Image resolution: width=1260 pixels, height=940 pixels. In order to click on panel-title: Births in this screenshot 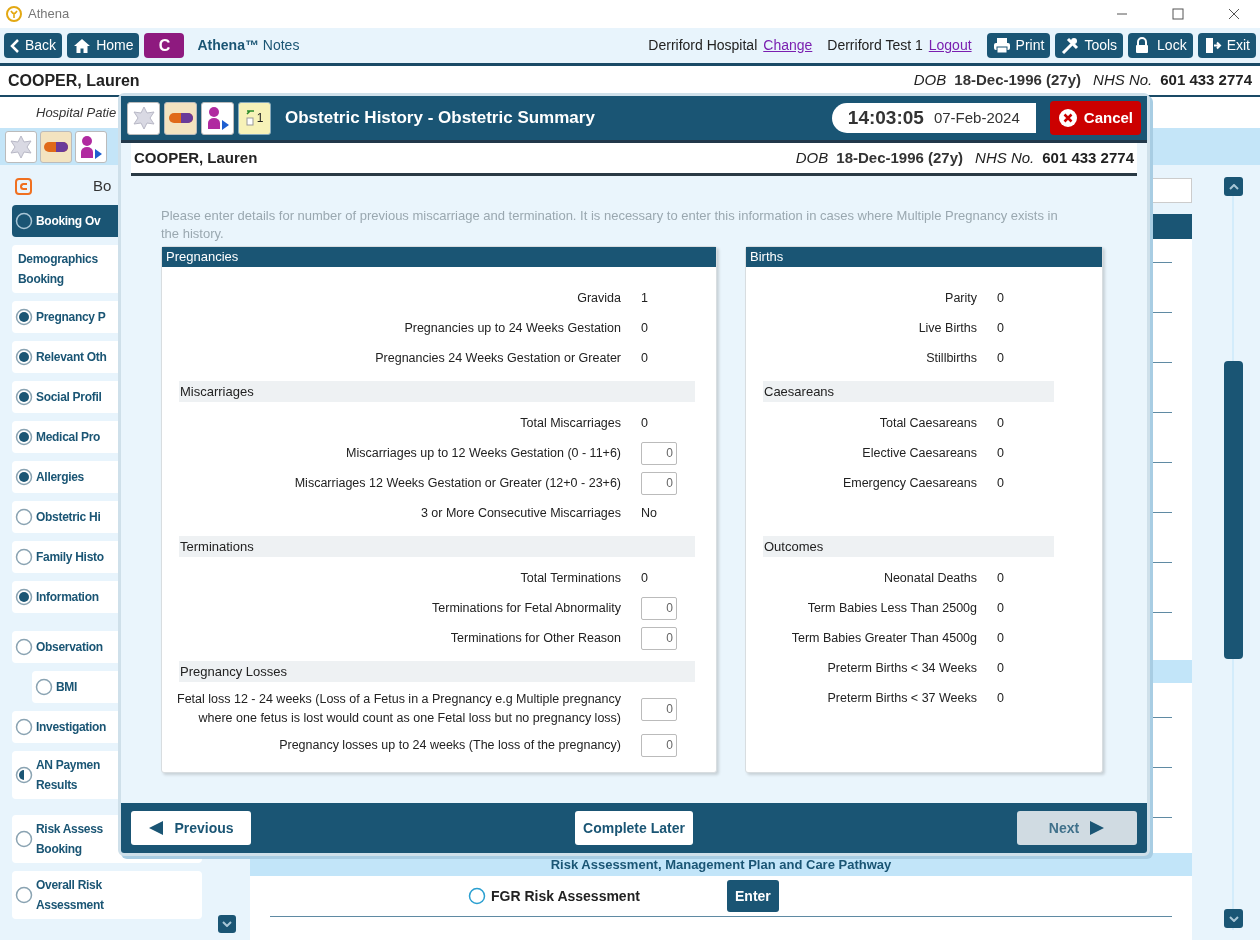, I will do `click(924, 257)`.